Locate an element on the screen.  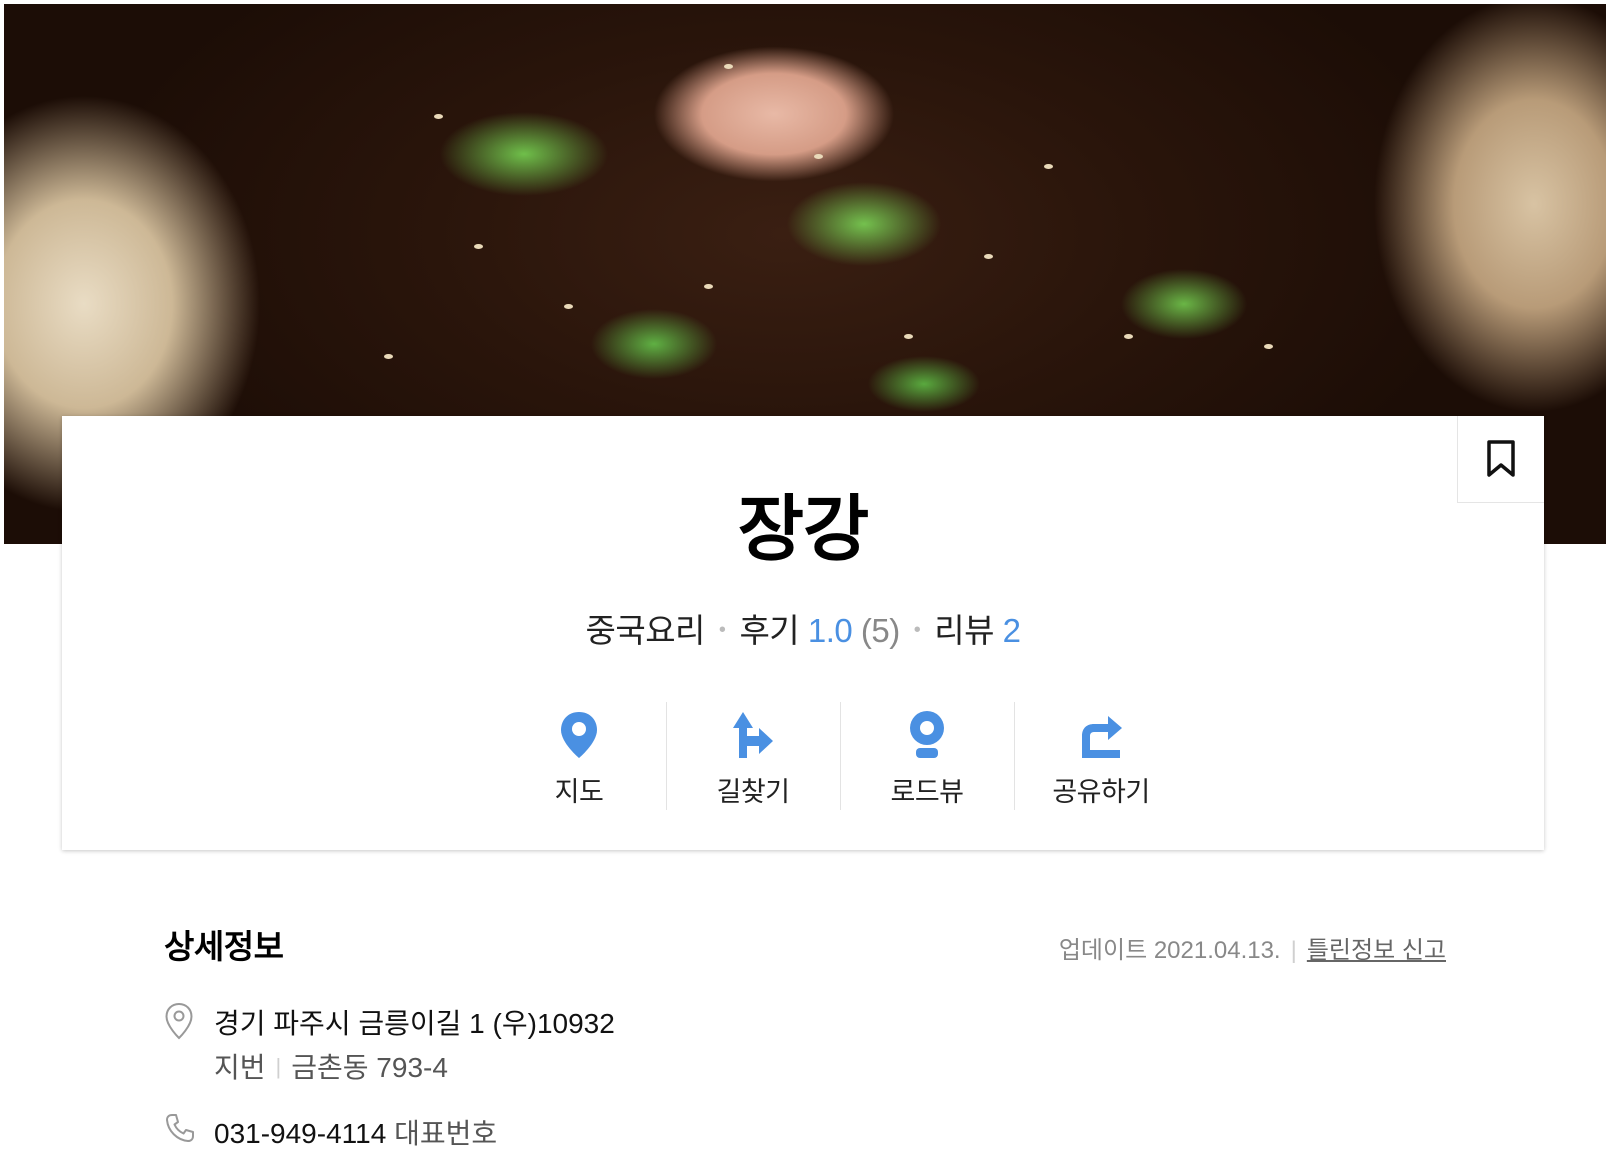
directions-button: 길찾기 is located at coordinates (753, 756).